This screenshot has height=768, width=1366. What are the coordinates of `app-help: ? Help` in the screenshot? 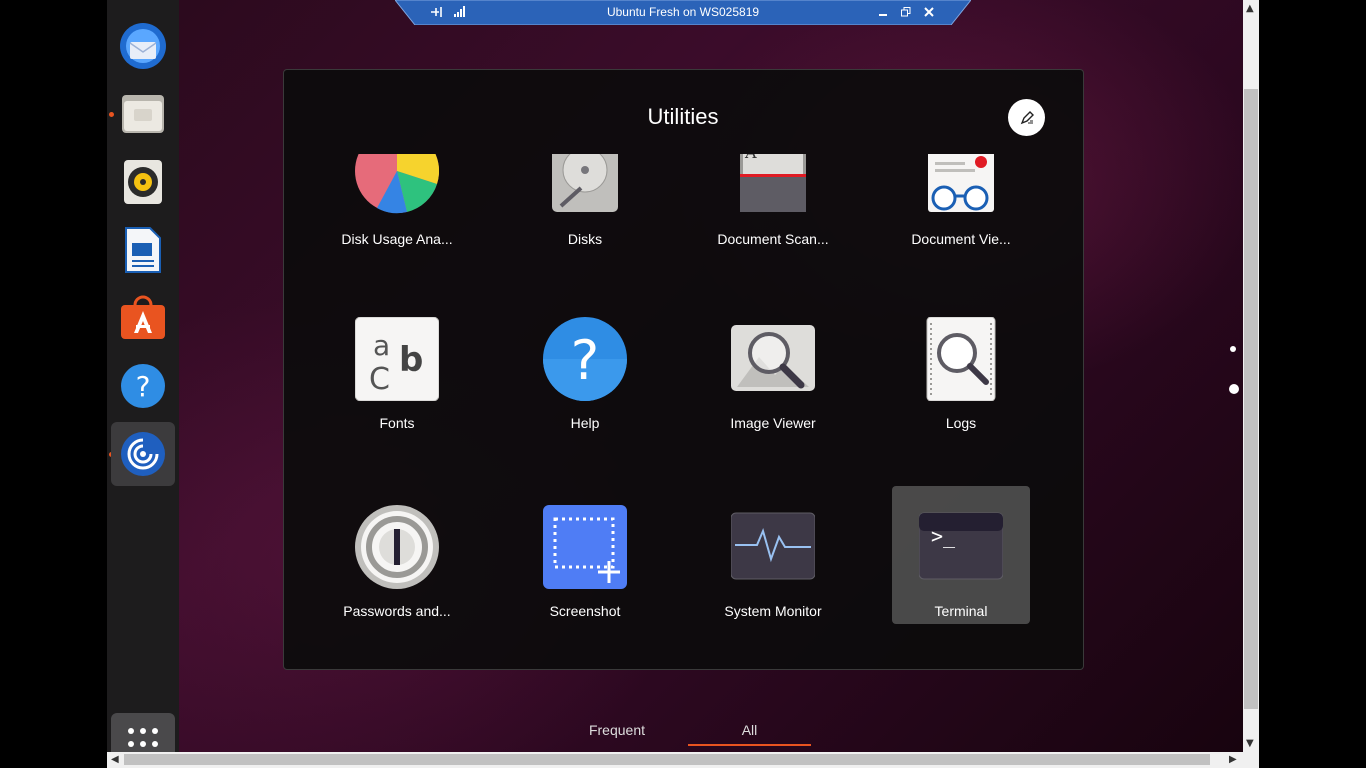 It's located at (585, 367).